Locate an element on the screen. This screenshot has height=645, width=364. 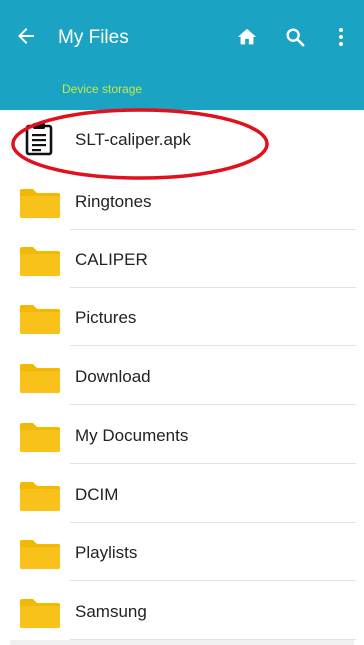
list-item-label: DCIM is located at coordinates (97, 494).